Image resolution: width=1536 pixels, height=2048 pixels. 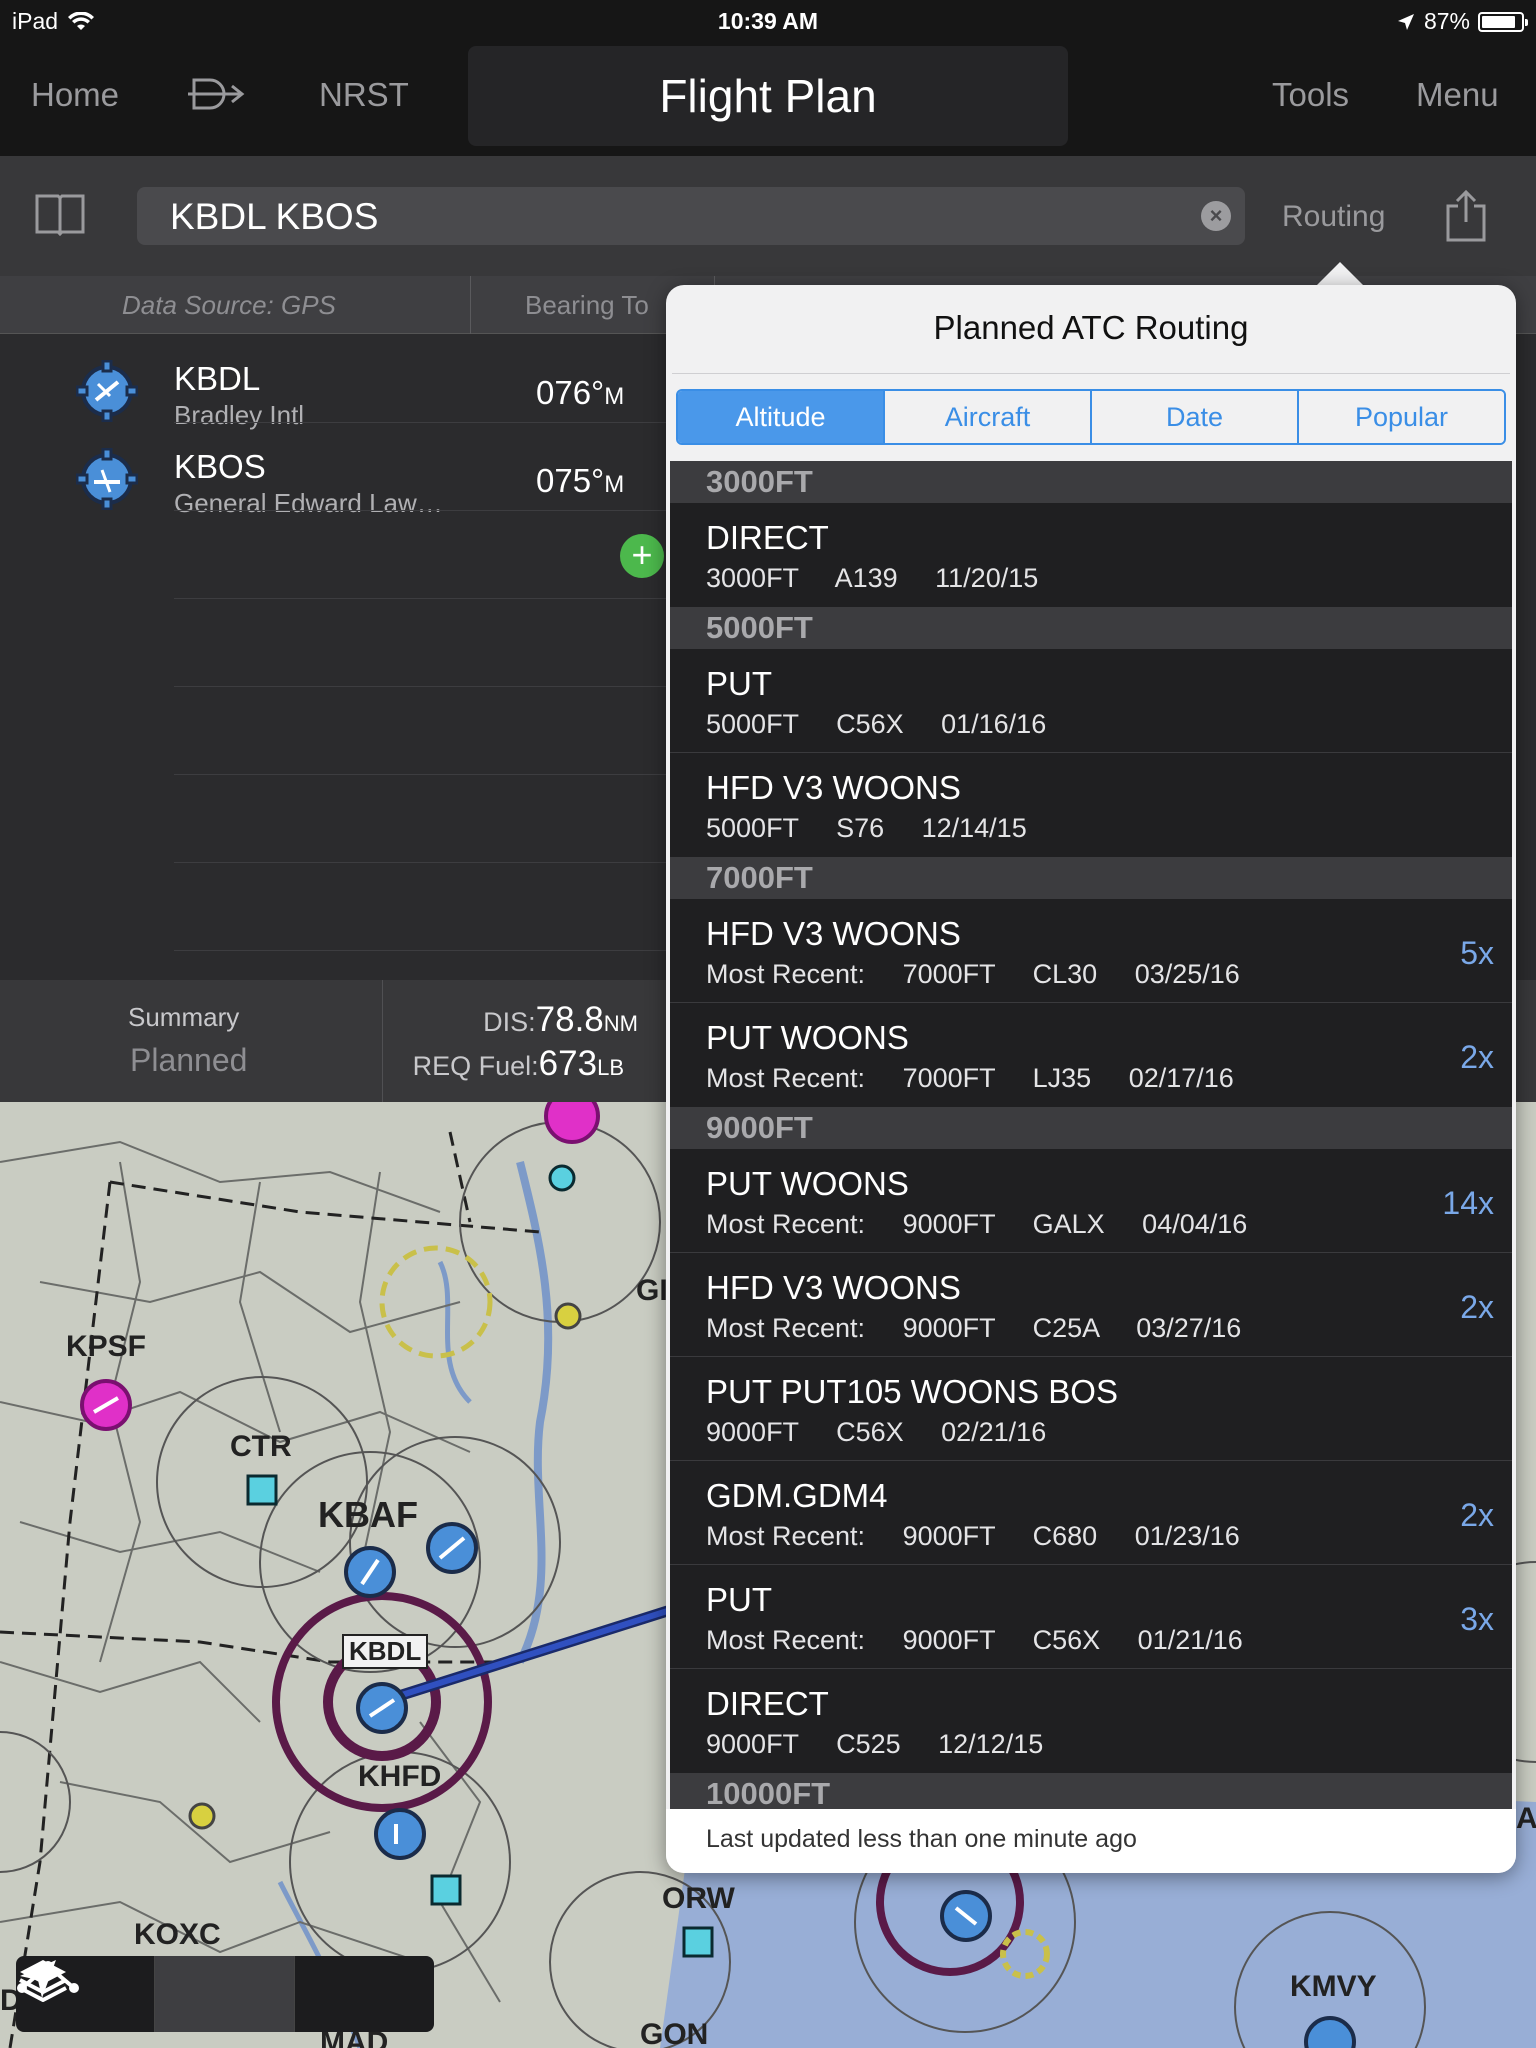 I want to click on nav-bar: Home NRST Flight Plan Tools Menu, so click(x=768, y=98).